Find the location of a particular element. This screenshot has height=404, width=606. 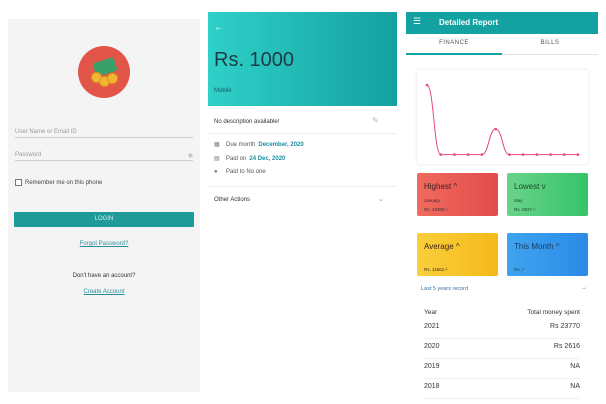

username-field: User Name or Email ID is located at coordinates (104, 133).